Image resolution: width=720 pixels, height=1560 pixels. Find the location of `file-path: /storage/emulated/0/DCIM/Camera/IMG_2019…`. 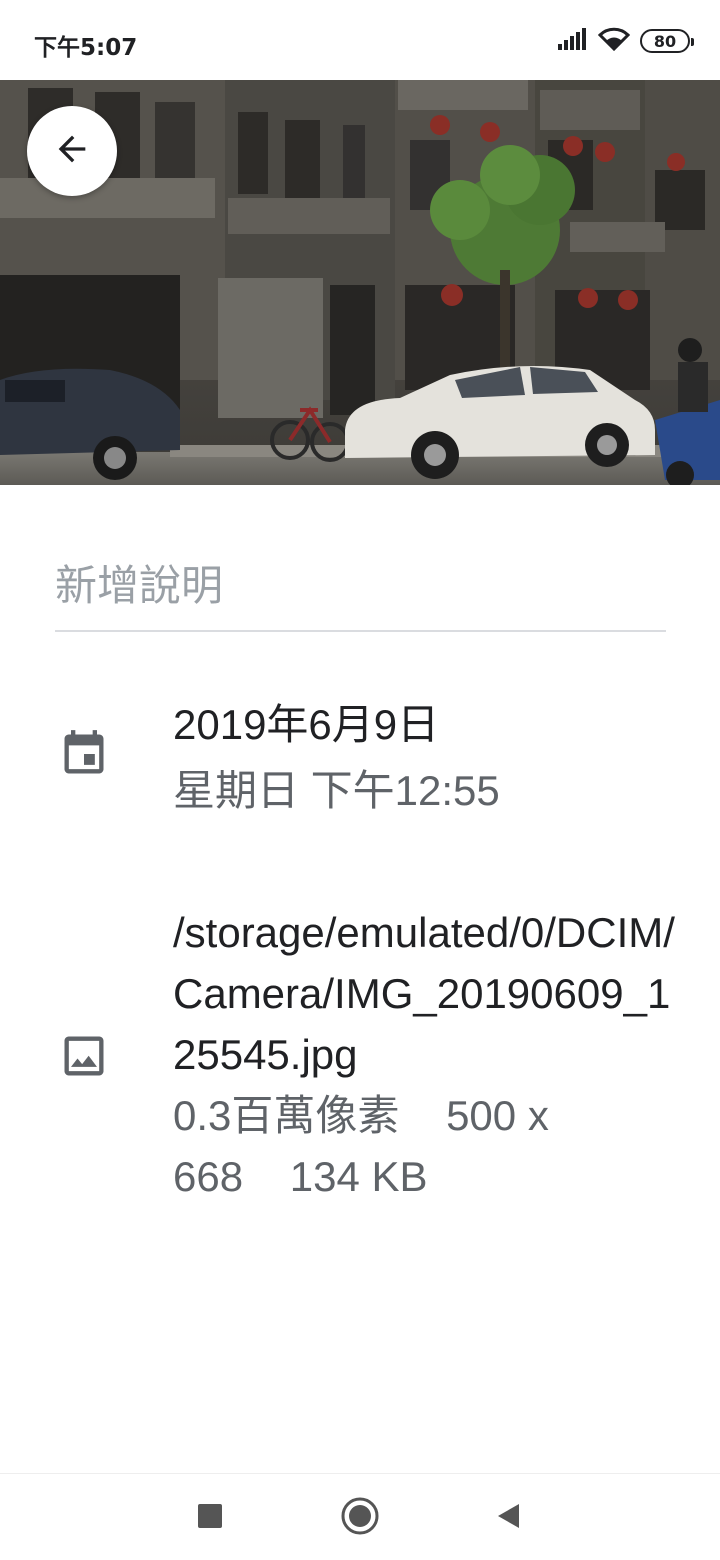

file-path: /storage/emulated/0/DCIM/Camera/IMG_2019… is located at coordinates (424, 993).